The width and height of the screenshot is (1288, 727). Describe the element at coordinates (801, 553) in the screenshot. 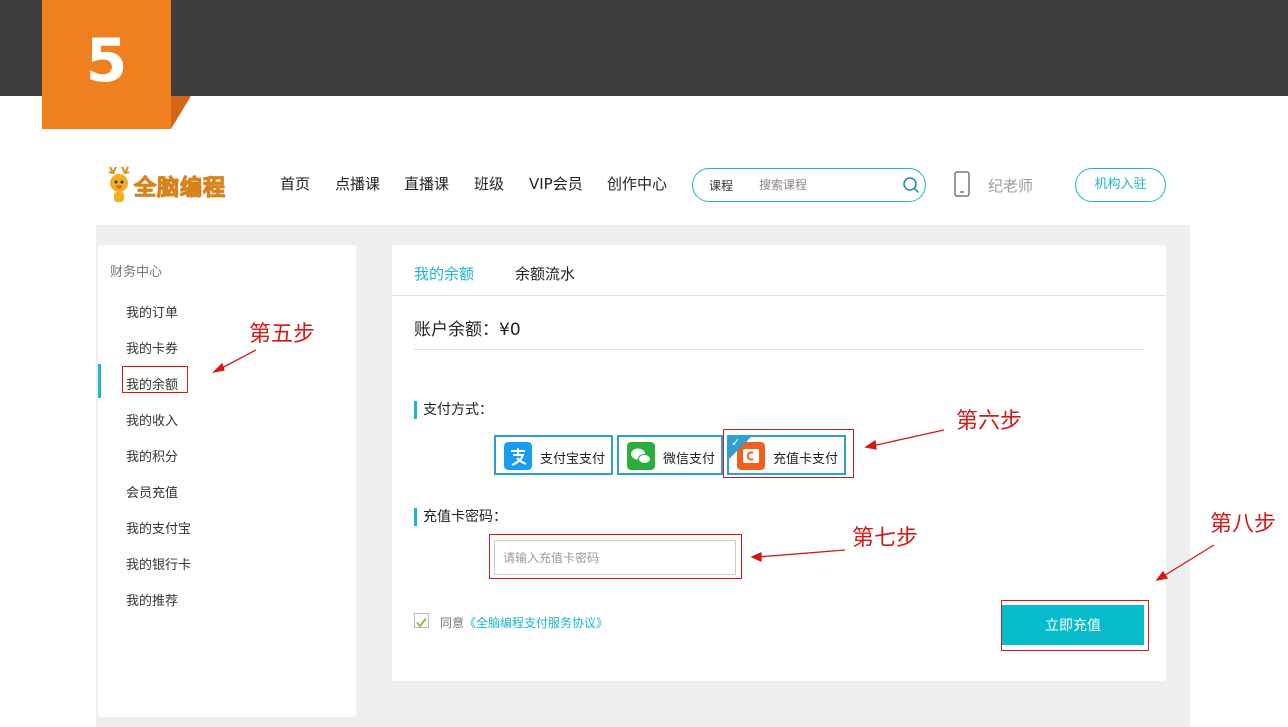

I see `arrow-step7` at that location.